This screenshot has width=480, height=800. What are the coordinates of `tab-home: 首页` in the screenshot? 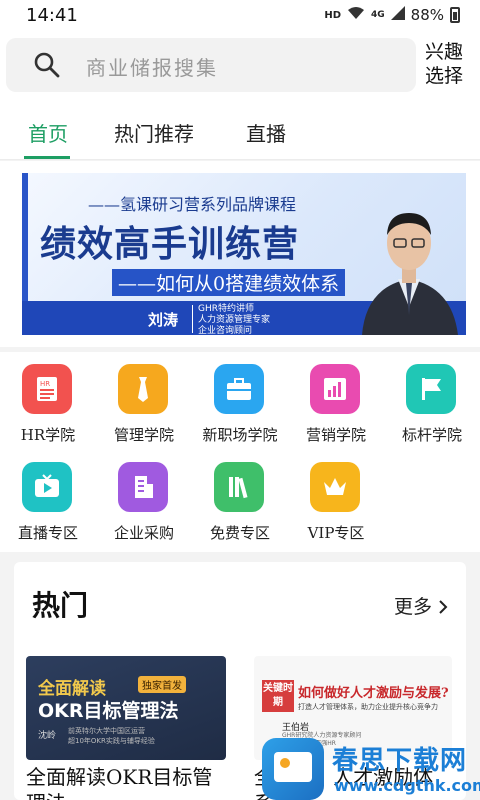 It's located at (48, 132).